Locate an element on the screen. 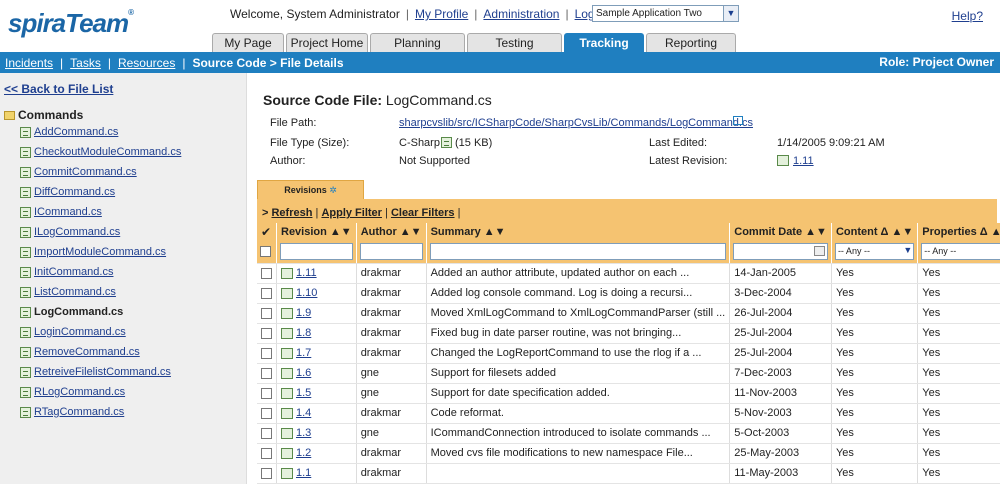  tab-tracking: Tracking is located at coordinates (604, 42).